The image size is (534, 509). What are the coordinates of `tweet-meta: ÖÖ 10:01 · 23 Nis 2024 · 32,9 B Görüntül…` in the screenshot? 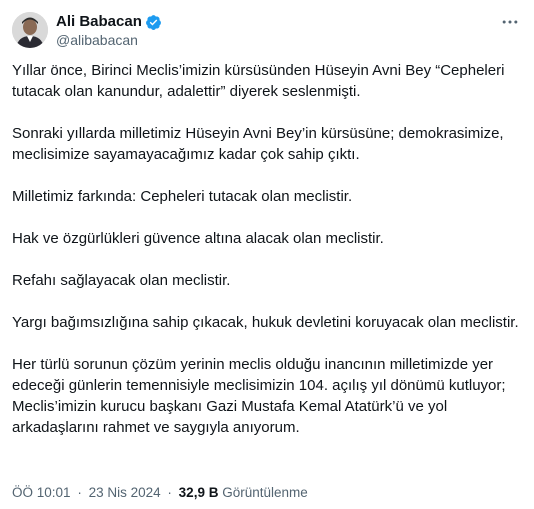 It's located at (160, 493).